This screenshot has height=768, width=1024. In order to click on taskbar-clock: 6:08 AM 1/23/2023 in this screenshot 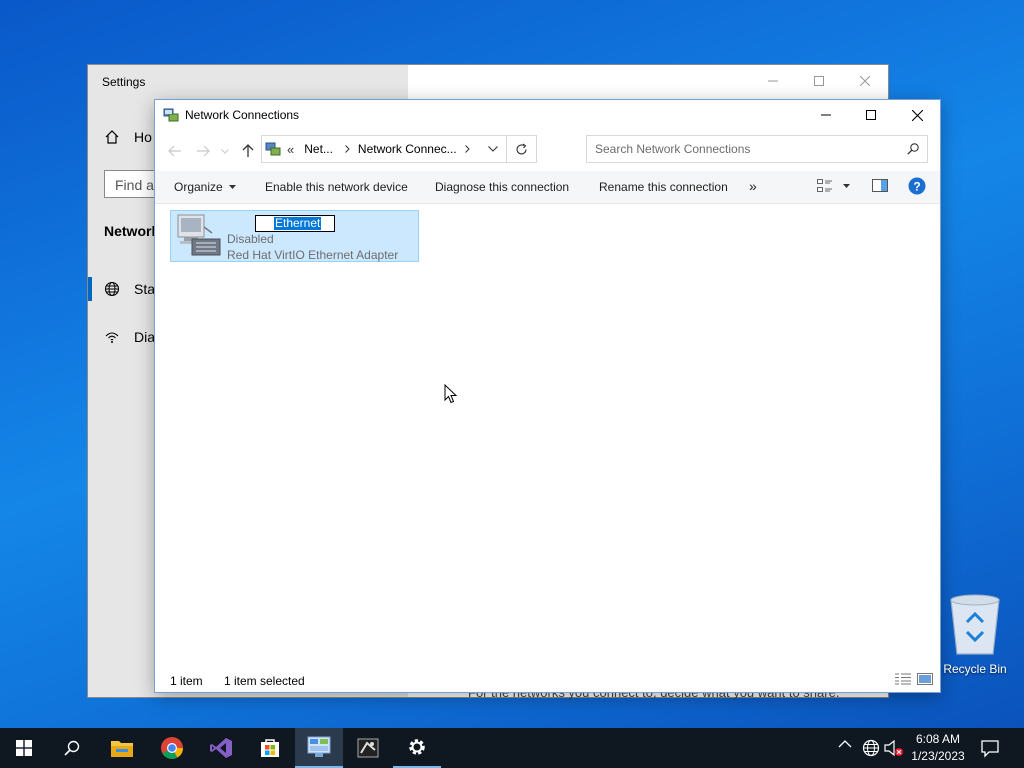, I will do `click(938, 748)`.